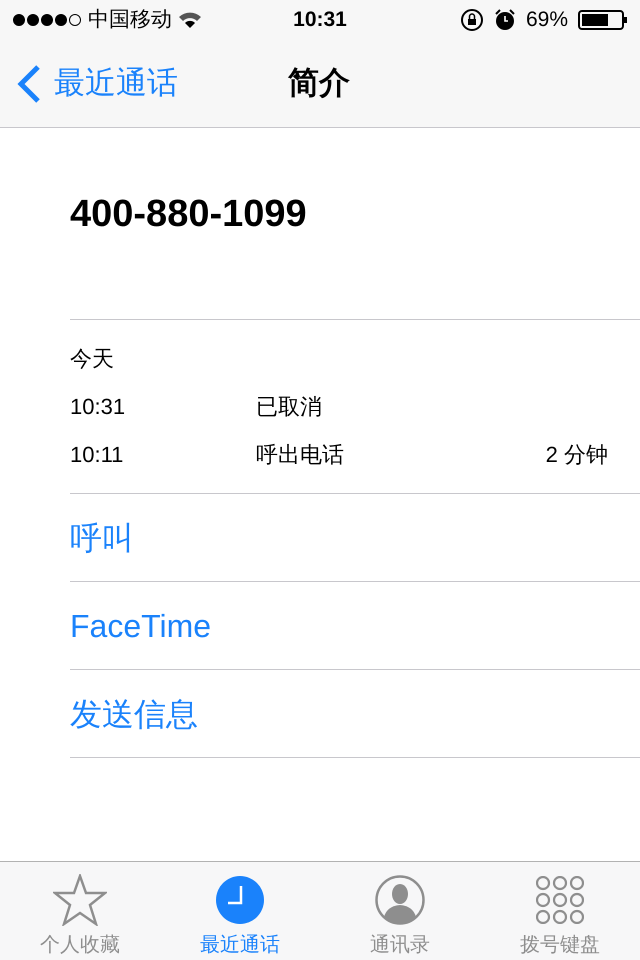  I want to click on alarm-icon, so click(505, 20).